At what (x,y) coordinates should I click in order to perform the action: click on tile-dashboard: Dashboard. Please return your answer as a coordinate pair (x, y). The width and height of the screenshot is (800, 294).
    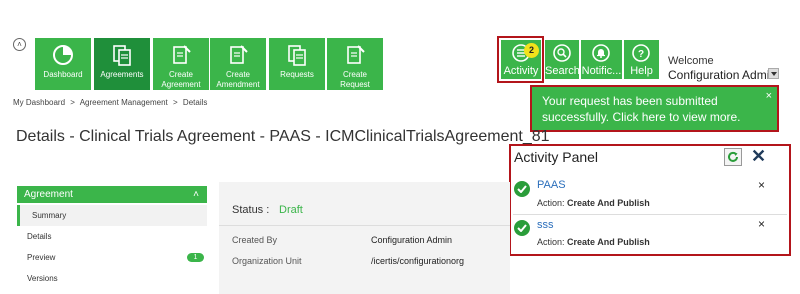
    Looking at the image, I should click on (63, 64).